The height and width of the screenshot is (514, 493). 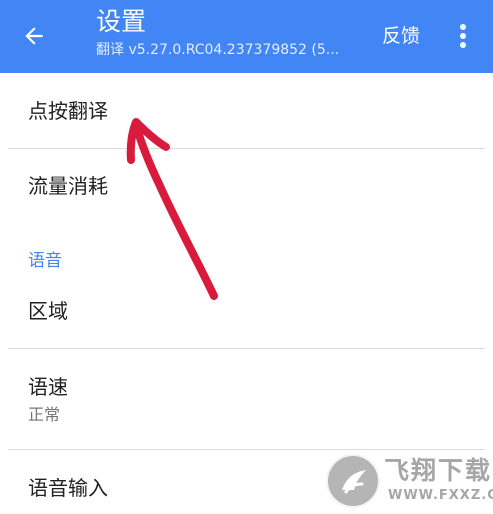 I want to click on more-vert-icon, so click(x=463, y=36).